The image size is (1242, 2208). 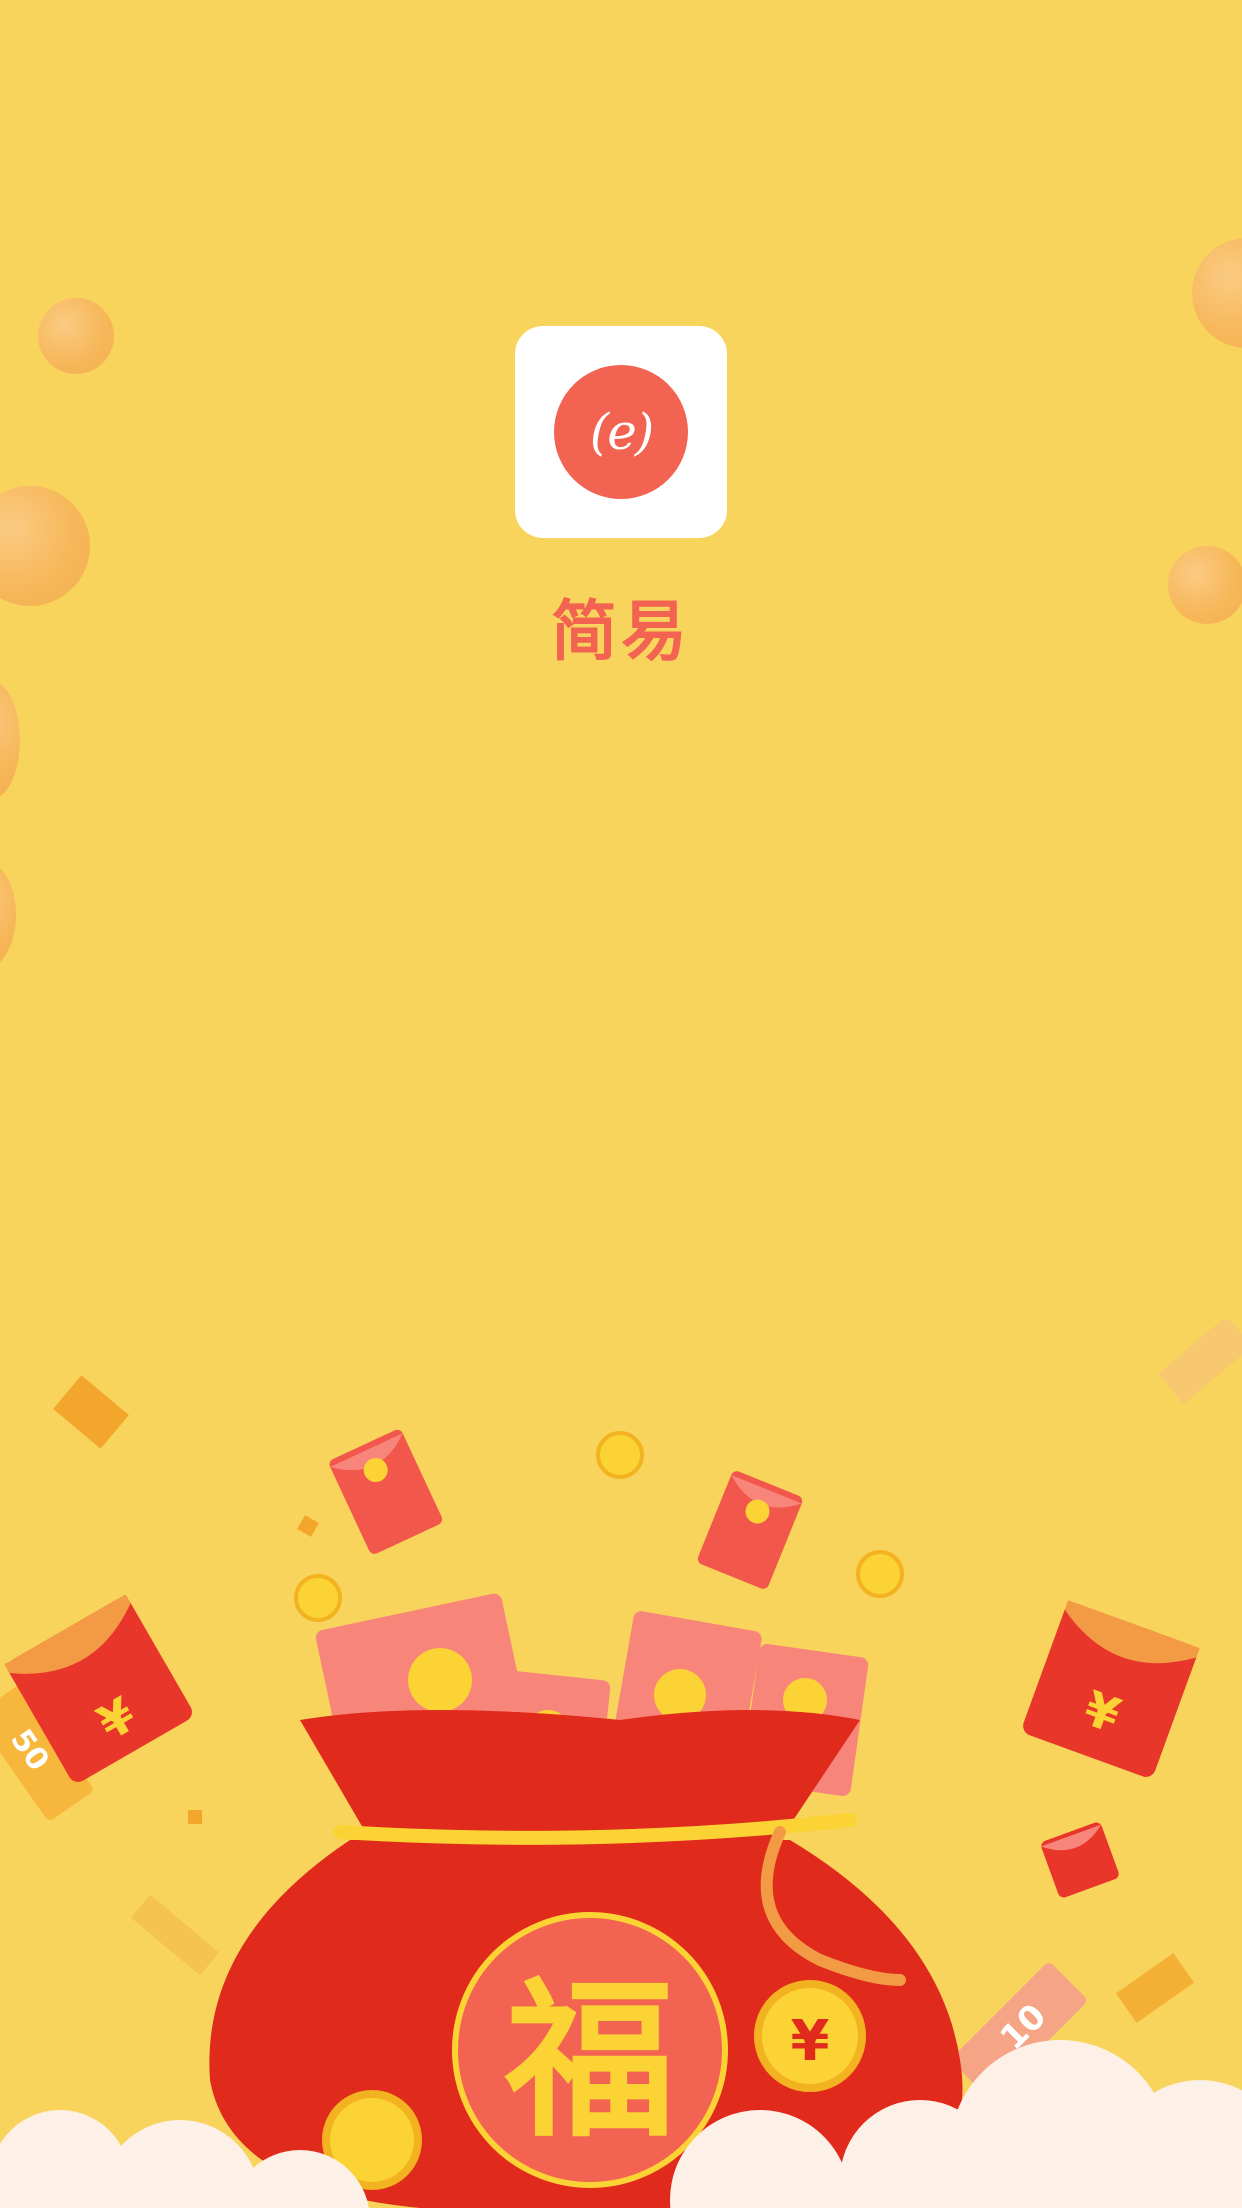 What do you see at coordinates (1111, 1688) in the screenshot?
I see `red-envelope-right: ¥` at bounding box center [1111, 1688].